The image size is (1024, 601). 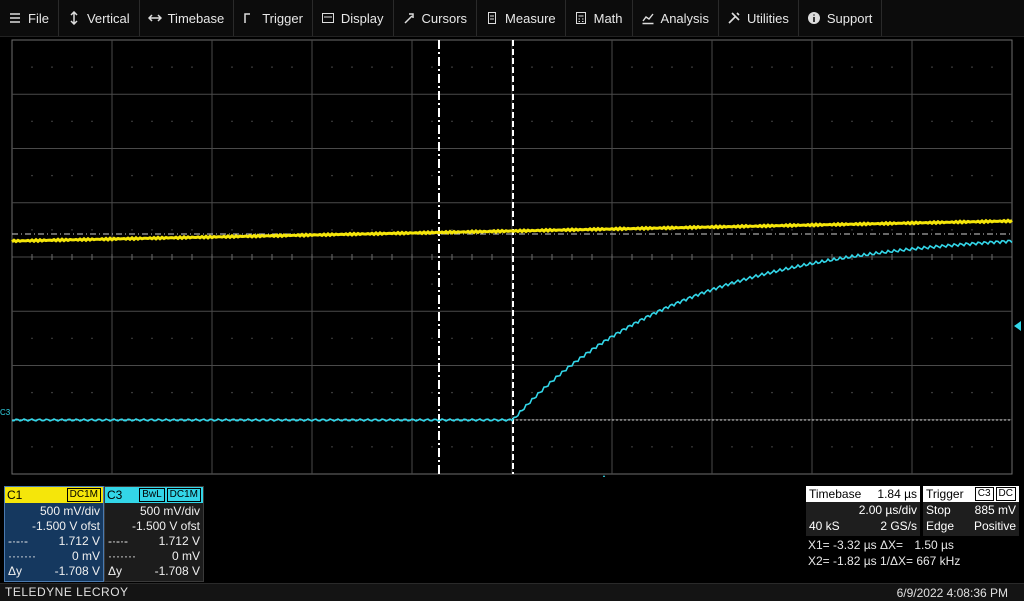 I want to click on cursor-x2: X2= -1.82 µs 1/ΔX= 667 kHz, so click(x=884, y=561).